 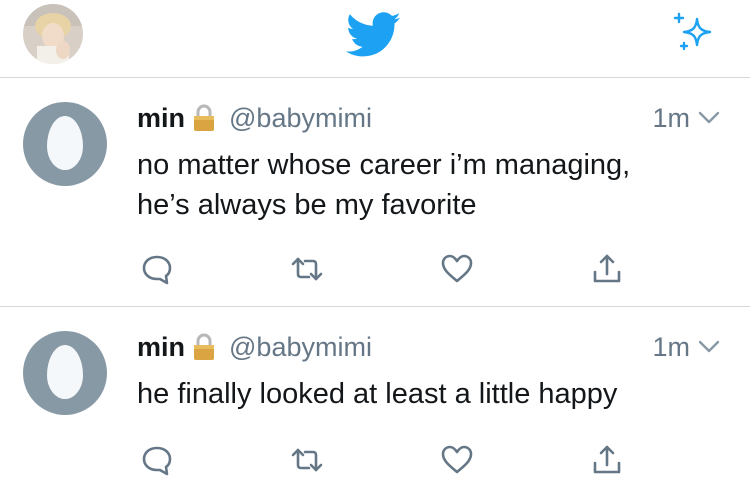 I want to click on profile-avatar, so click(x=53, y=34).